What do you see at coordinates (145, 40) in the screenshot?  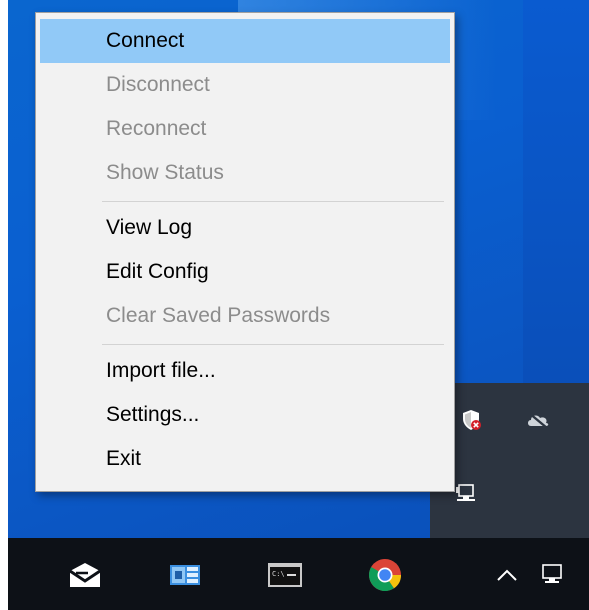 I see `menu-item-label: Connect` at bounding box center [145, 40].